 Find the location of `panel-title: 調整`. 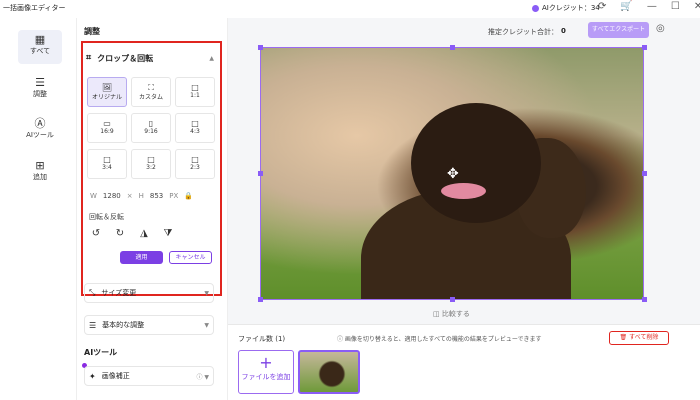

panel-title: 調整 is located at coordinates (92, 31).